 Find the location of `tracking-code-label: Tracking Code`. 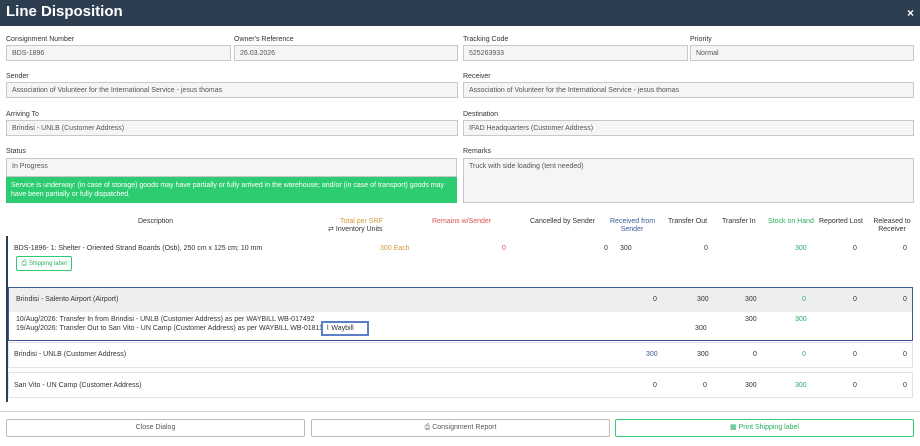

tracking-code-label: Tracking Code is located at coordinates (486, 39).